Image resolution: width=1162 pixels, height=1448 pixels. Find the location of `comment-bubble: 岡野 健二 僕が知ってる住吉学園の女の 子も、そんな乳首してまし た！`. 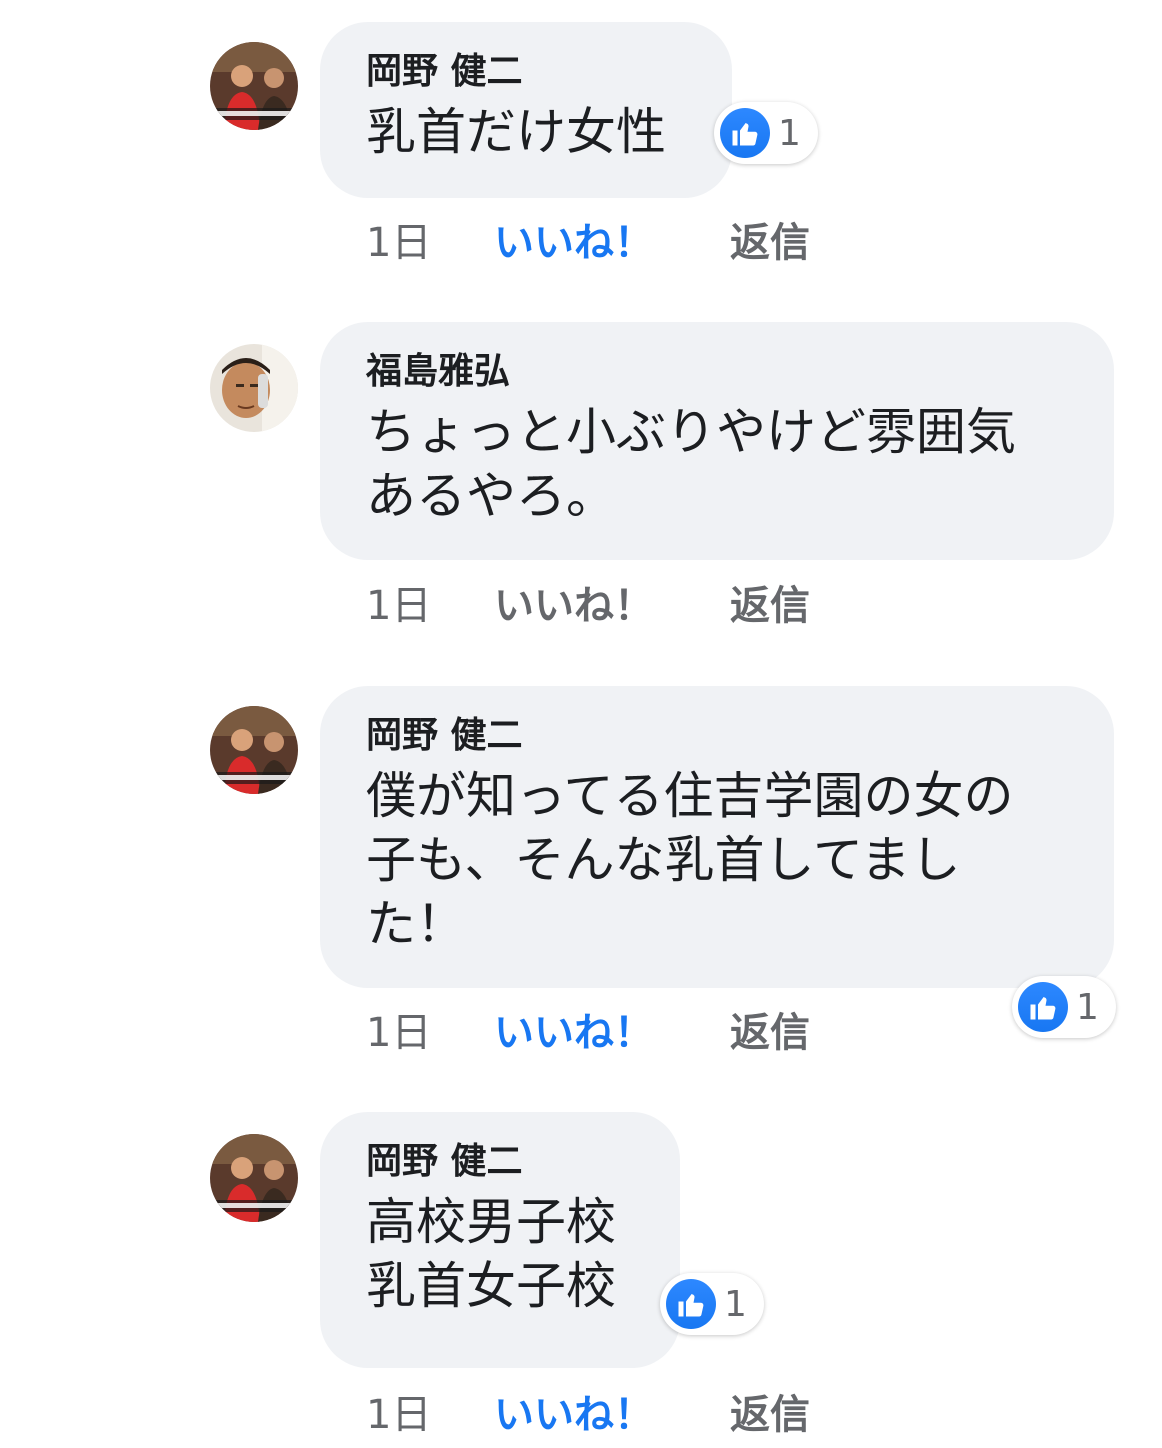

comment-bubble: 岡野 健二 僕が知ってる住吉学園の女の 子も、そんな乳首してまし た！ is located at coordinates (717, 837).